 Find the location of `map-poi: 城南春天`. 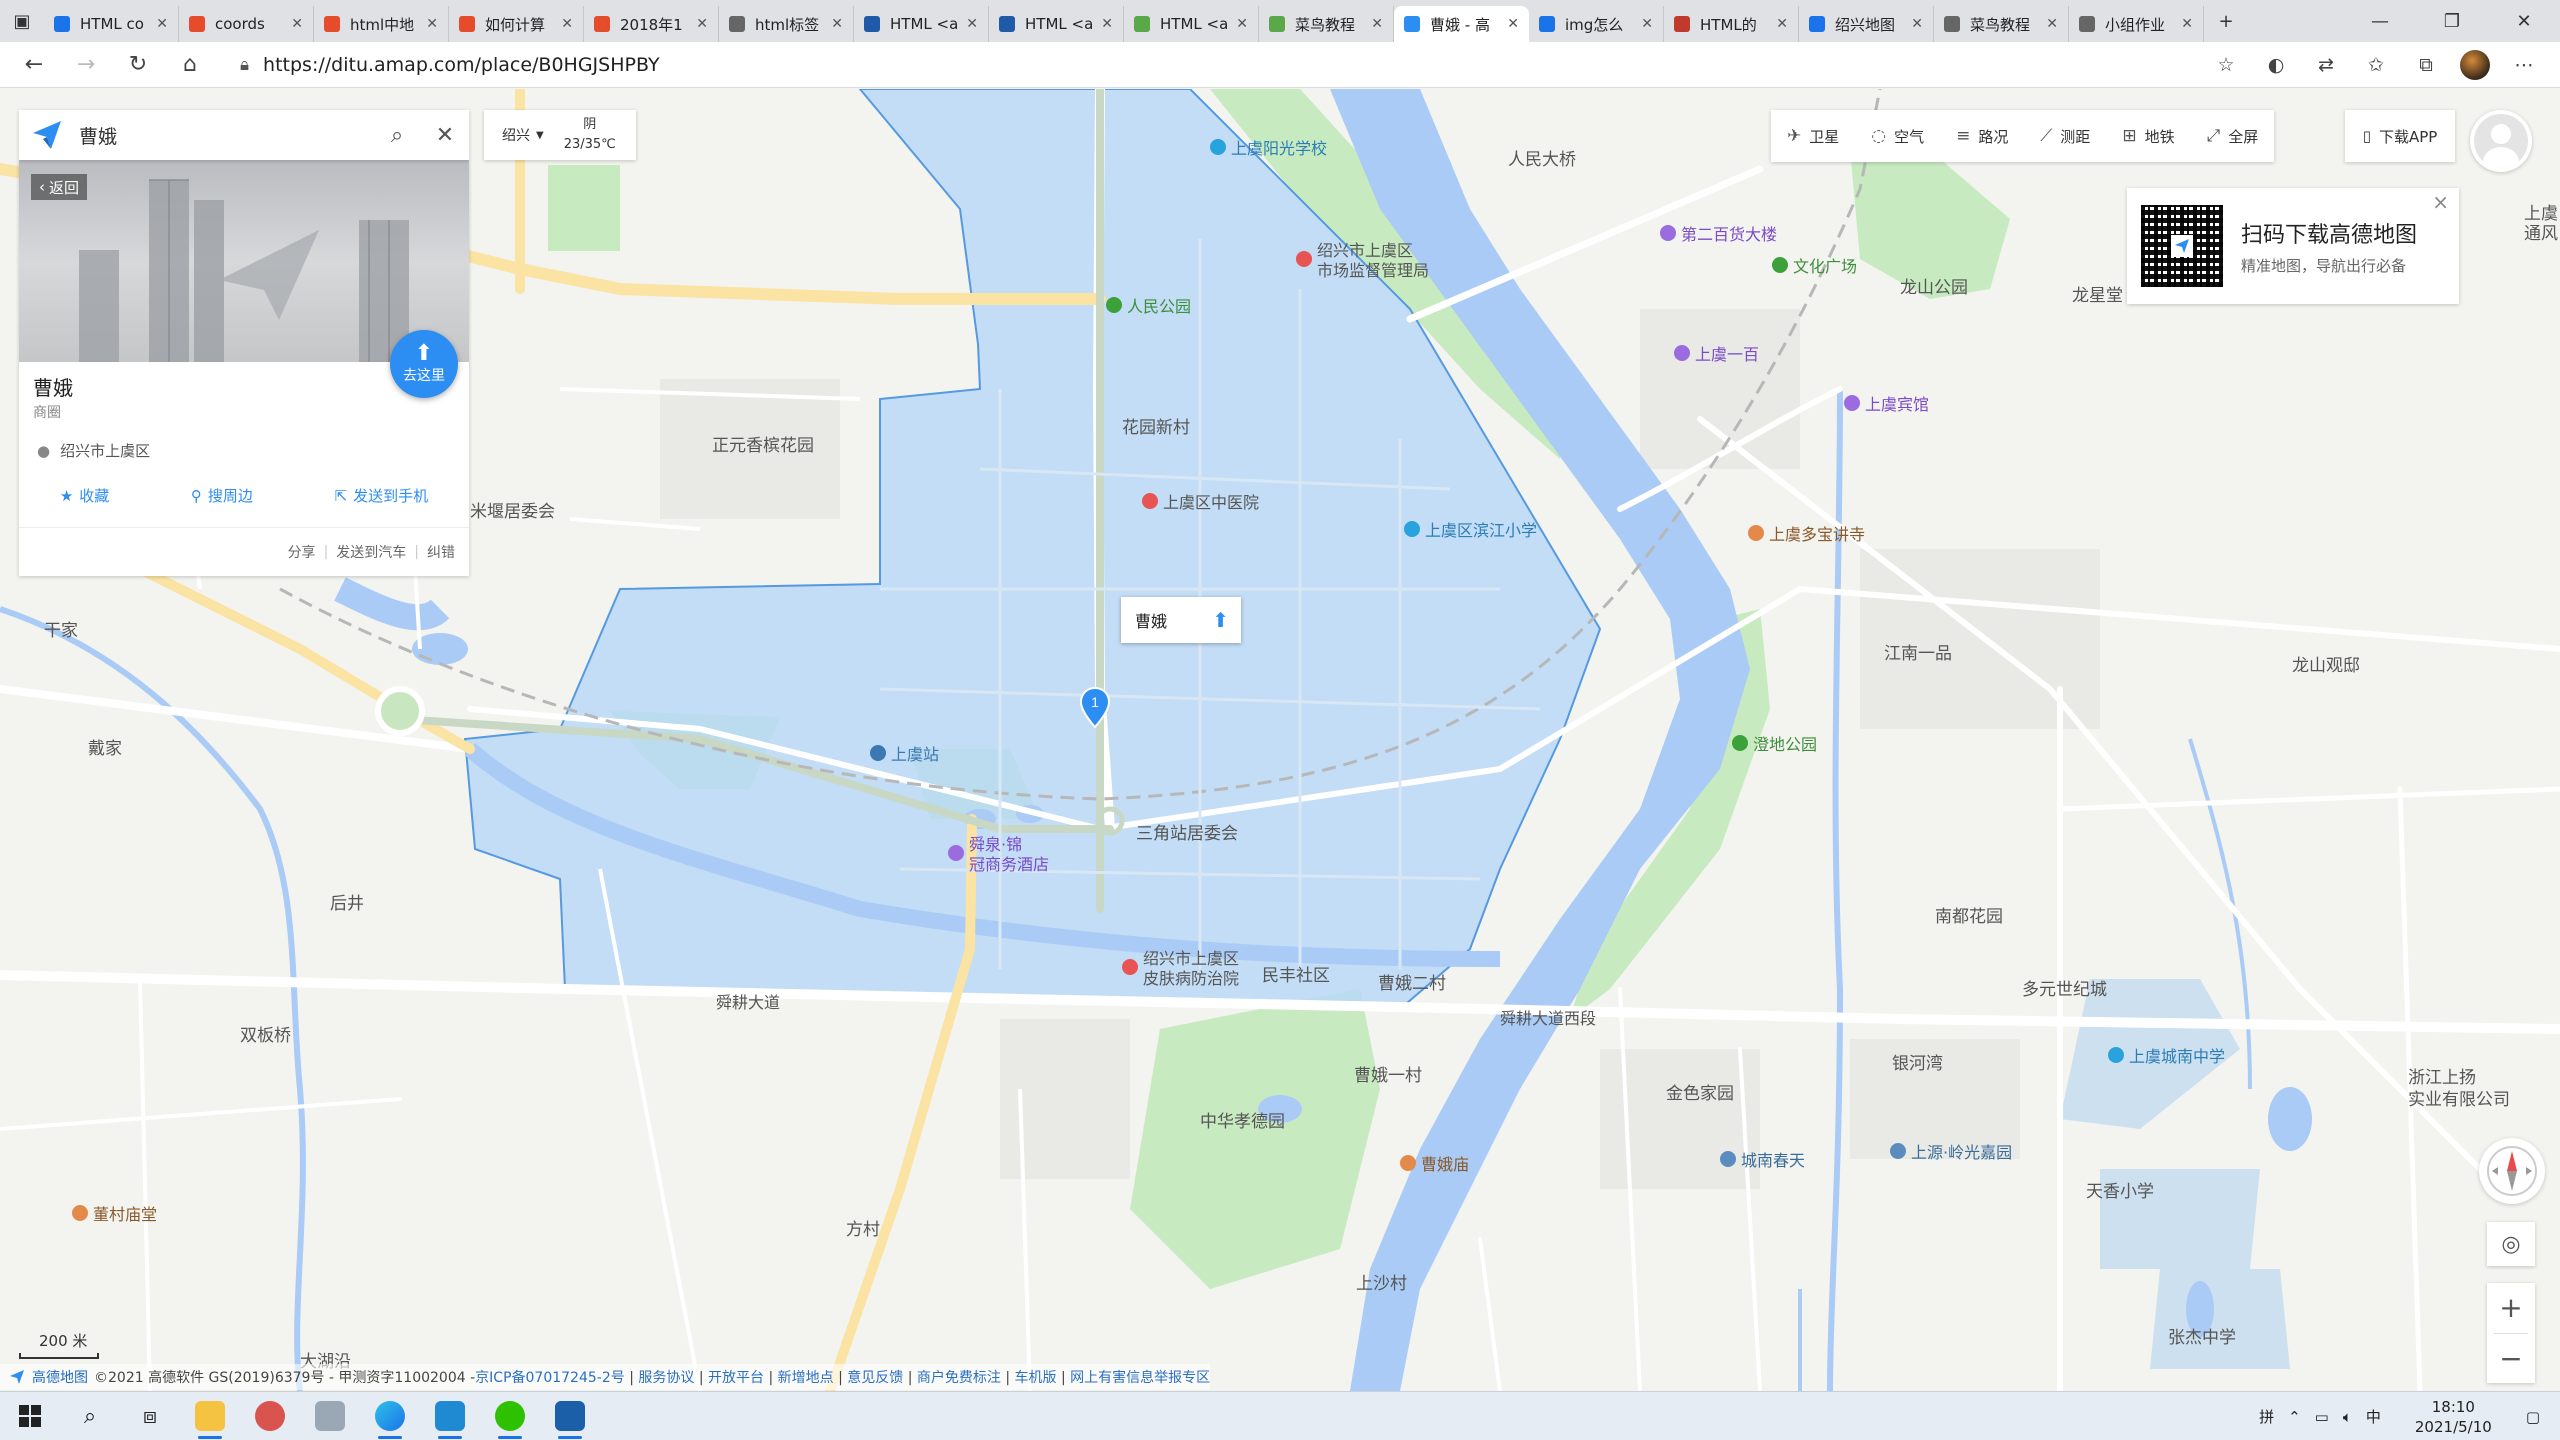

map-poi: 城南春天 is located at coordinates (1762, 1159).